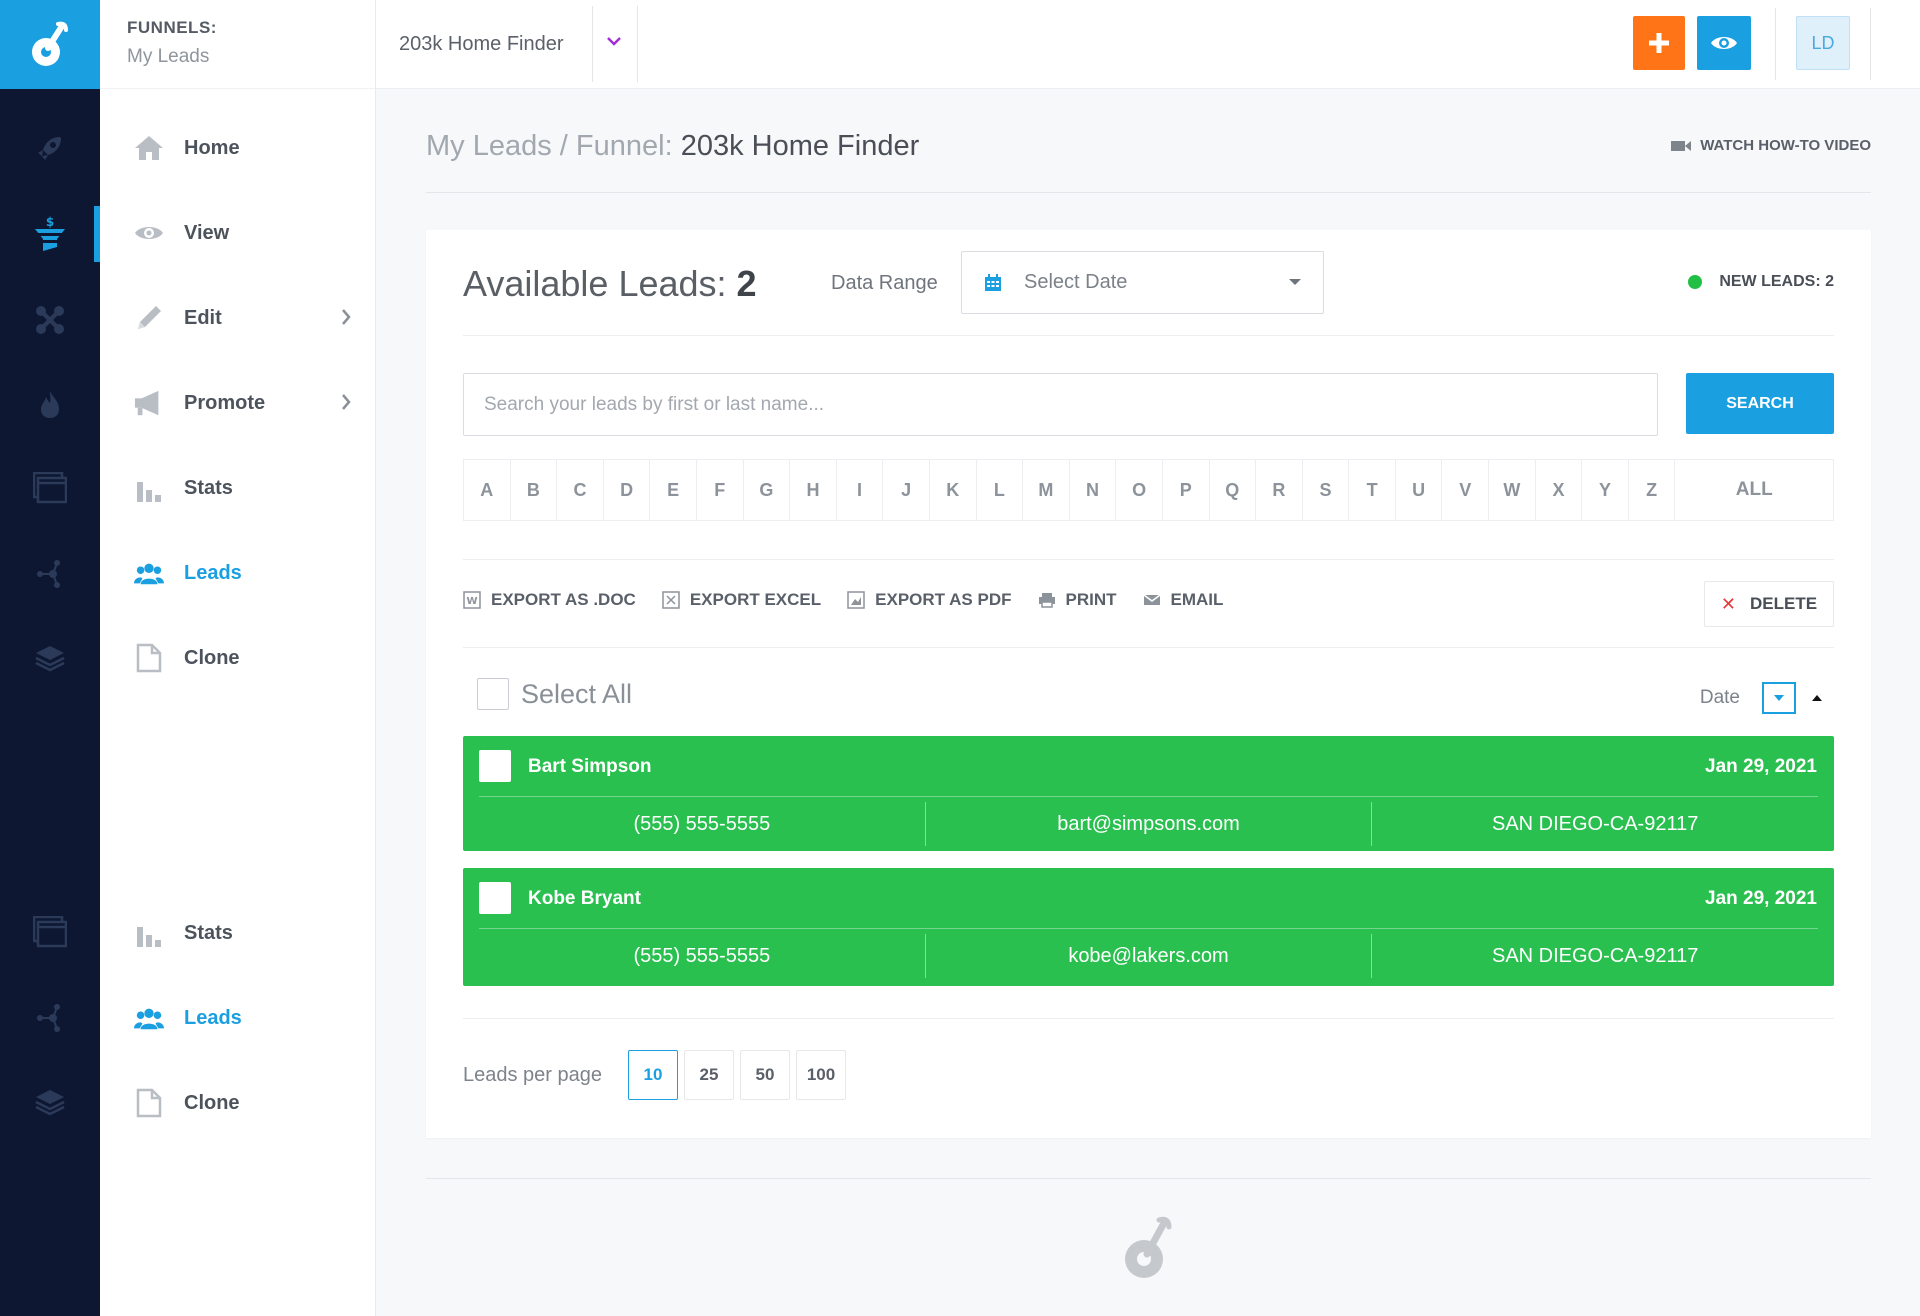  What do you see at coordinates (554, 694) in the screenshot?
I see `select-all: Select All` at bounding box center [554, 694].